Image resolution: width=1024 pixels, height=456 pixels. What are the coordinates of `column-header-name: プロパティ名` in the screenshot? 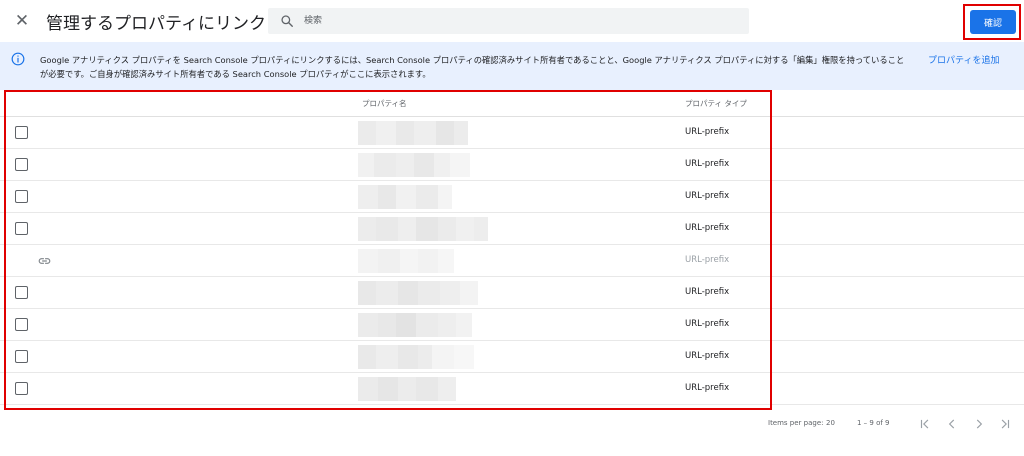 It's located at (384, 103).